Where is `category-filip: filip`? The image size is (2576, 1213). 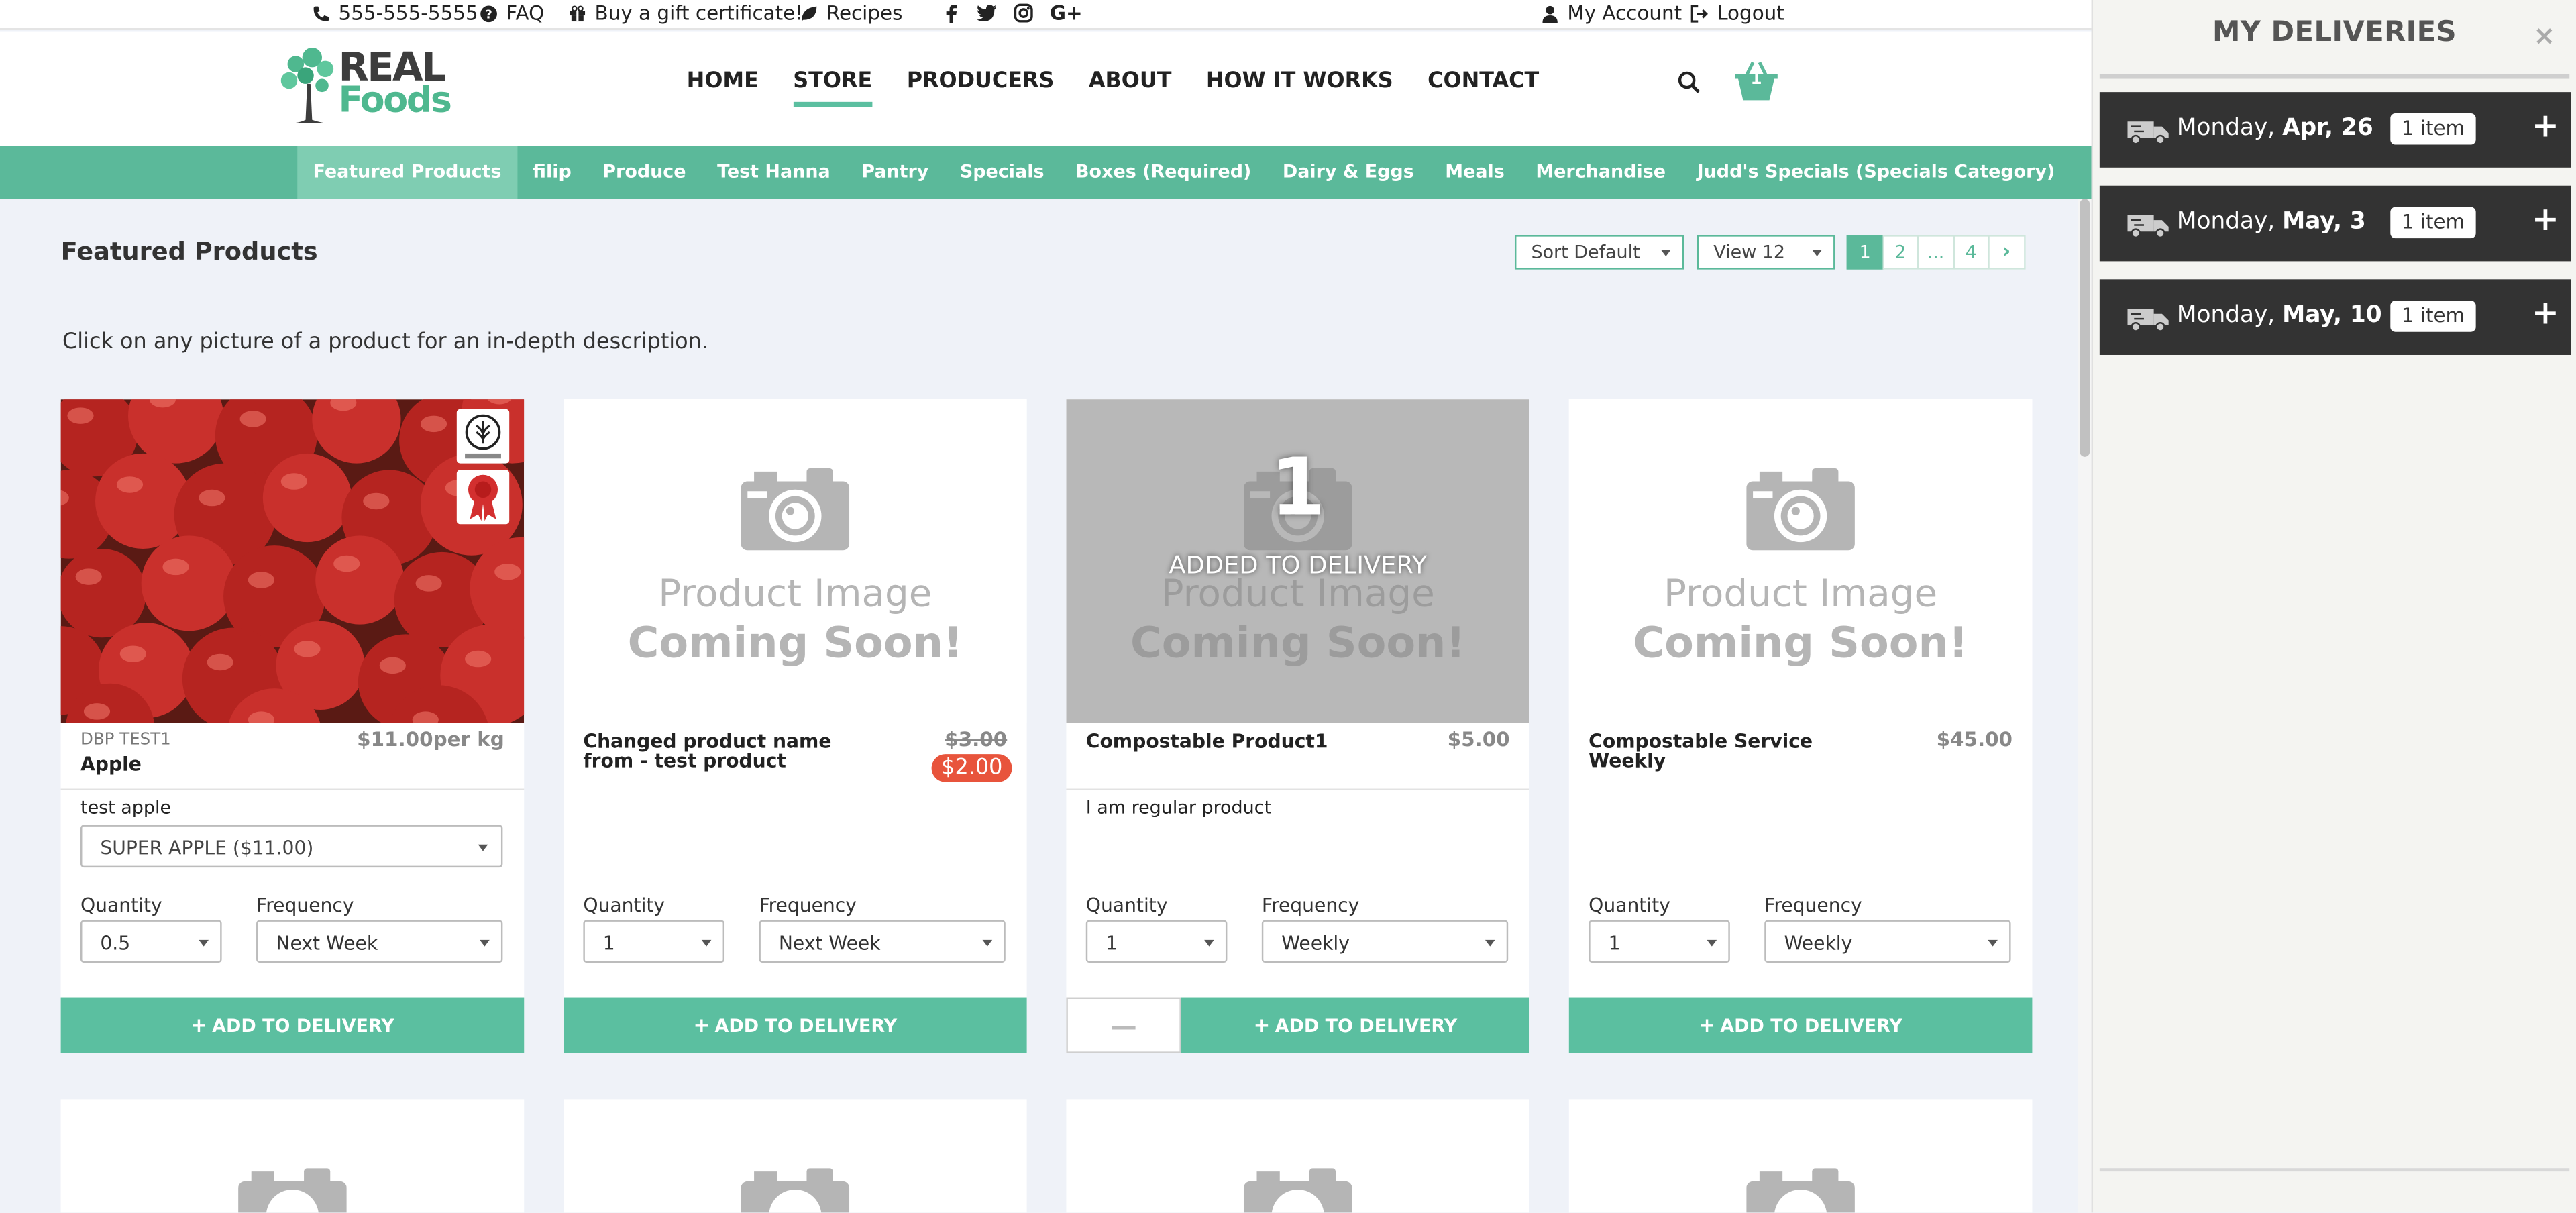 category-filip: filip is located at coordinates (552, 172).